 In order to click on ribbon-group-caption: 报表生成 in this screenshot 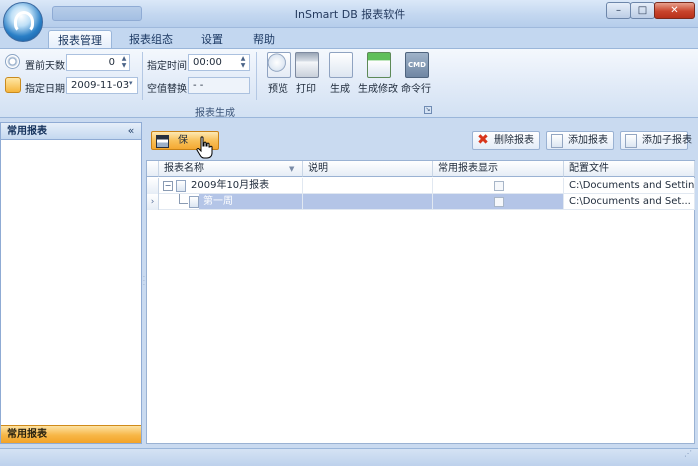, I will do `click(215, 113)`.